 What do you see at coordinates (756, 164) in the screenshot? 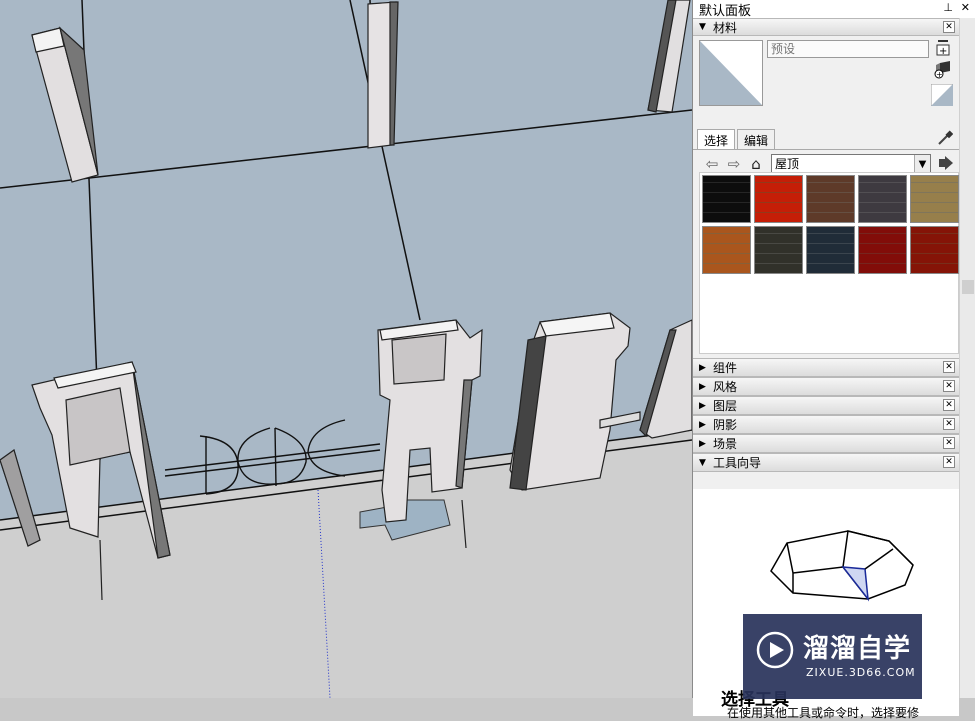
I see `home-icon: ⌂` at bounding box center [756, 164].